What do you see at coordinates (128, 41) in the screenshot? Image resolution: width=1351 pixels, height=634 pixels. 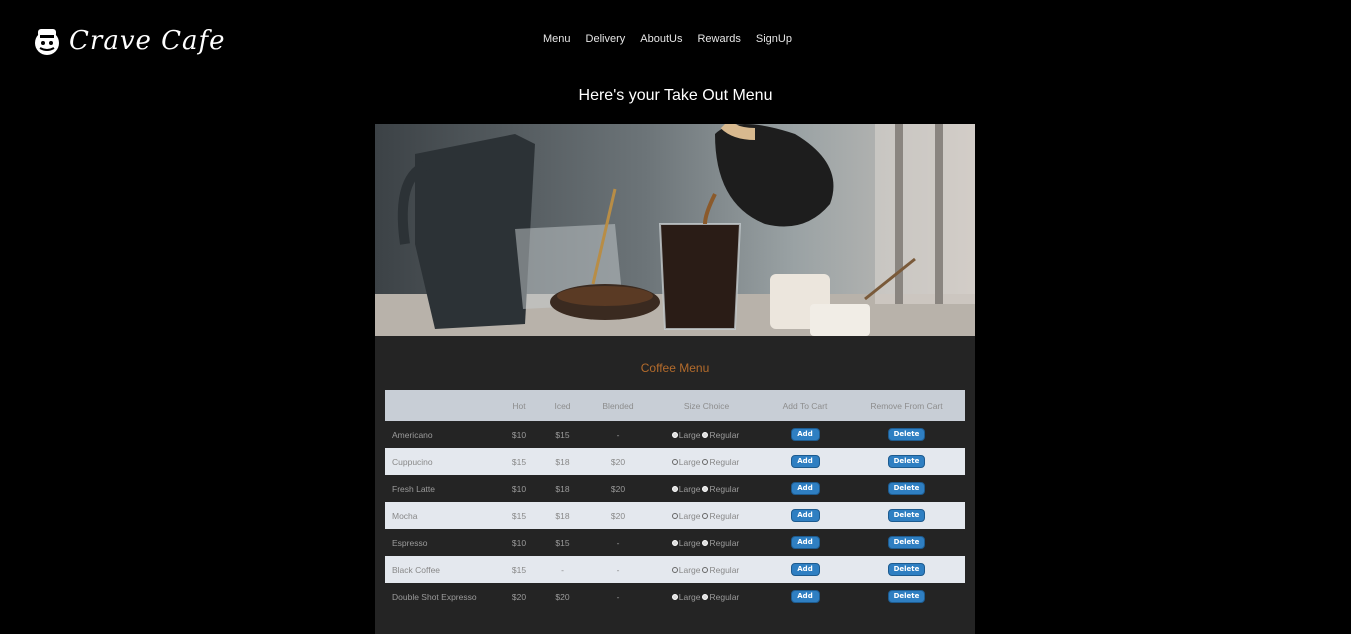 I see `brand-logo: Crave Cafe` at bounding box center [128, 41].